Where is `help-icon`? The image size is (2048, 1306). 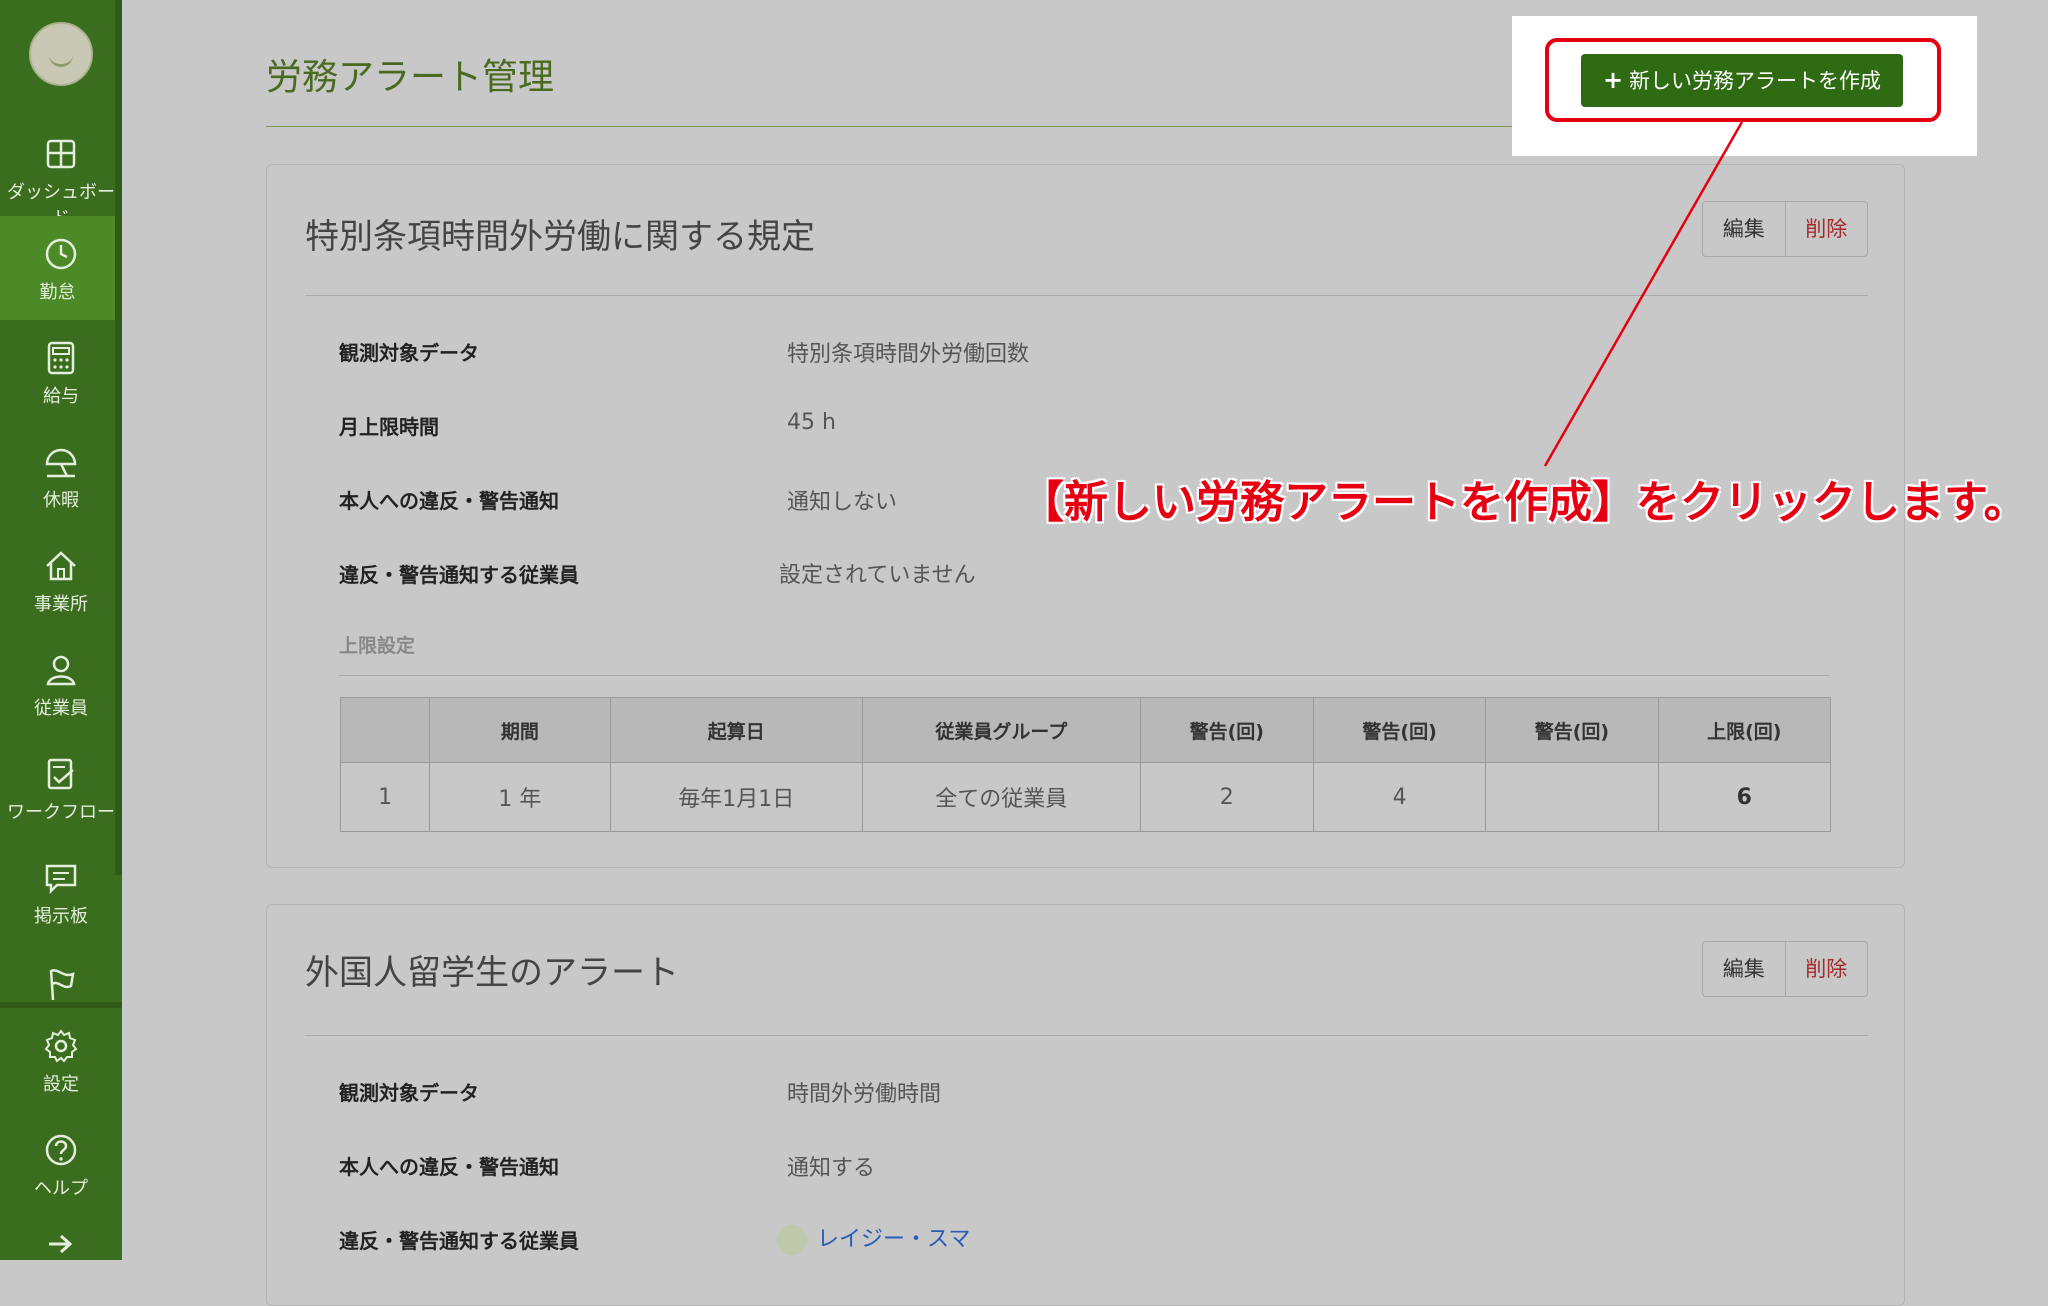 help-icon is located at coordinates (61, 1150).